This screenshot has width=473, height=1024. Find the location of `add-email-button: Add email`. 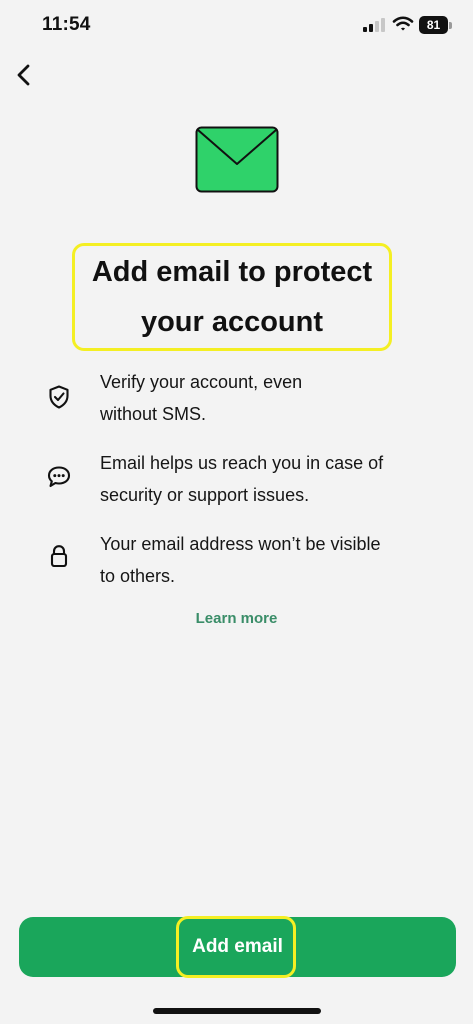

add-email-button: Add email is located at coordinates (237, 947).